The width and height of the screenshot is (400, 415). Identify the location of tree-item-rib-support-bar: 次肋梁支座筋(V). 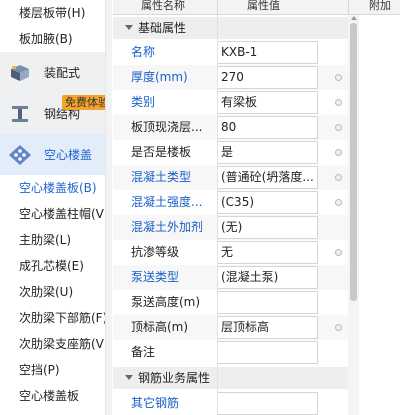
(52, 344).